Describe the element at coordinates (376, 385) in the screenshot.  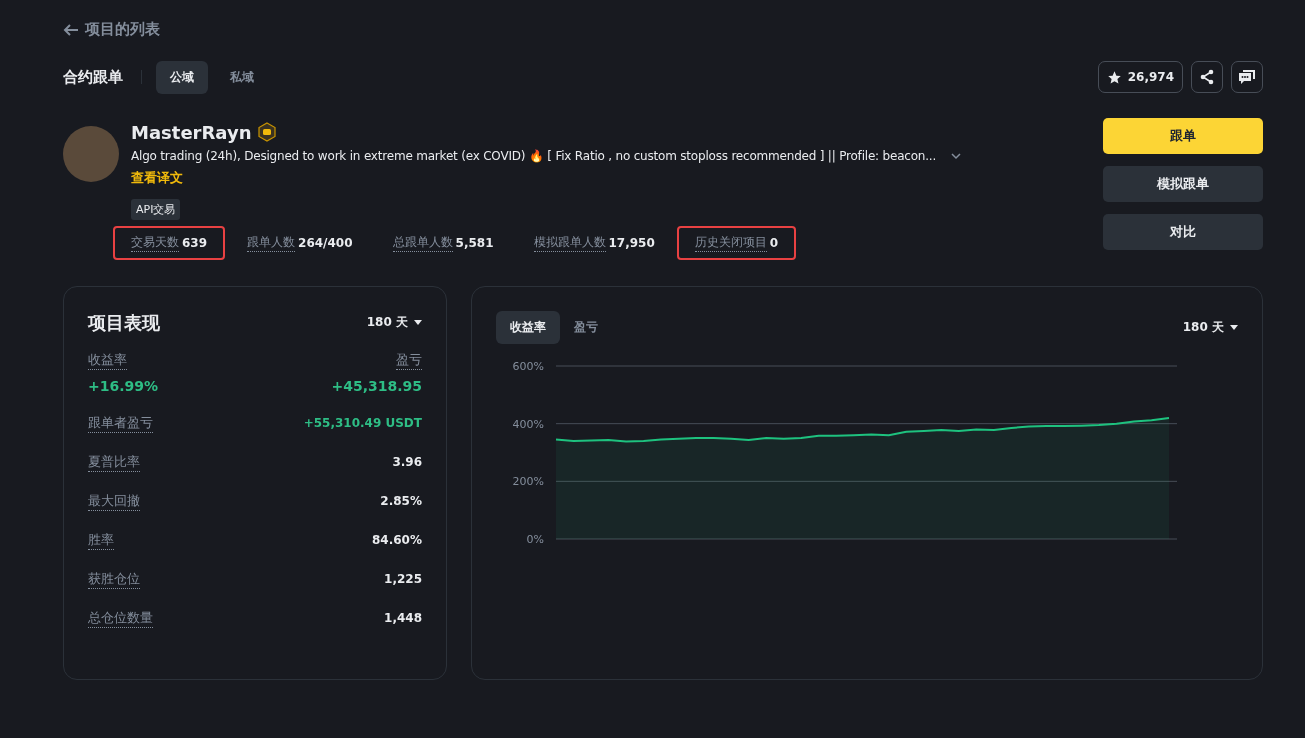
I see `pnl-value: +45,318.95` at that location.